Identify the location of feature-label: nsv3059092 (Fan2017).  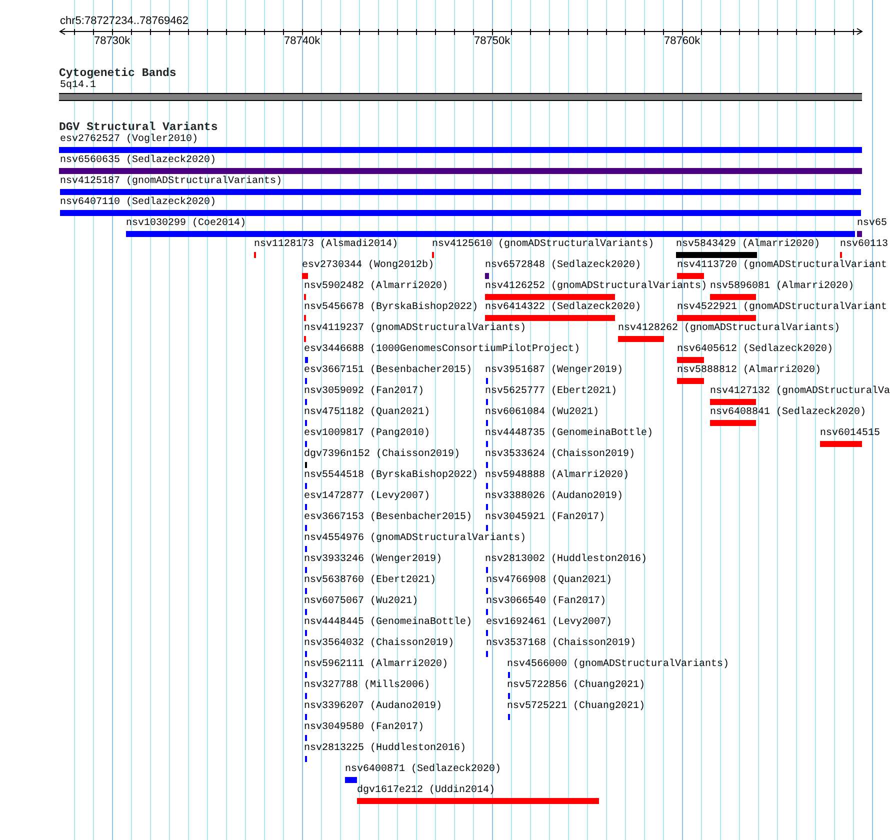
(364, 392).